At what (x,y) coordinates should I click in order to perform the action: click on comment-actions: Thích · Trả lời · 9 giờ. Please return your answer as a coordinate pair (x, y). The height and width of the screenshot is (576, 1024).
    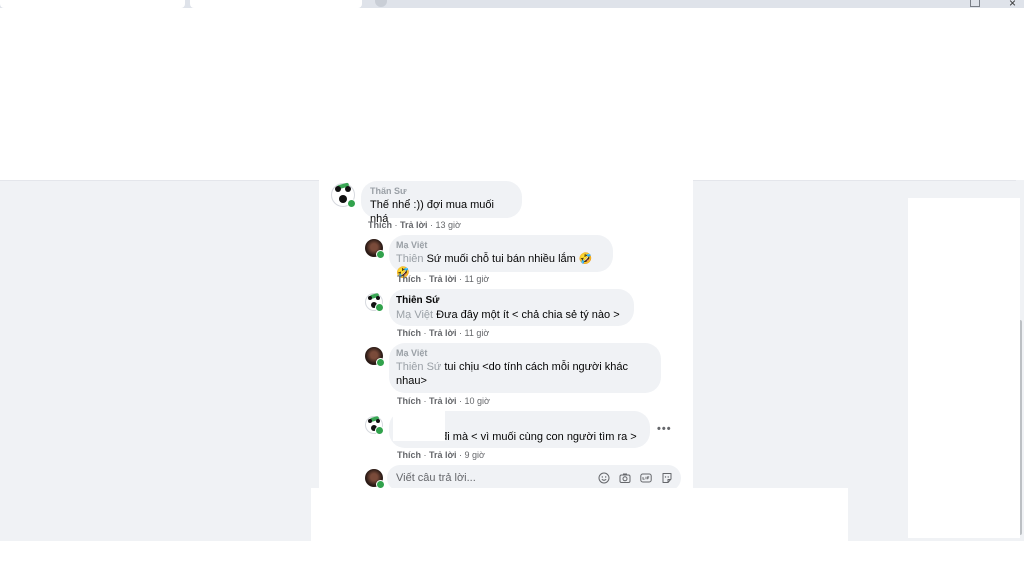
    Looking at the image, I should click on (441, 455).